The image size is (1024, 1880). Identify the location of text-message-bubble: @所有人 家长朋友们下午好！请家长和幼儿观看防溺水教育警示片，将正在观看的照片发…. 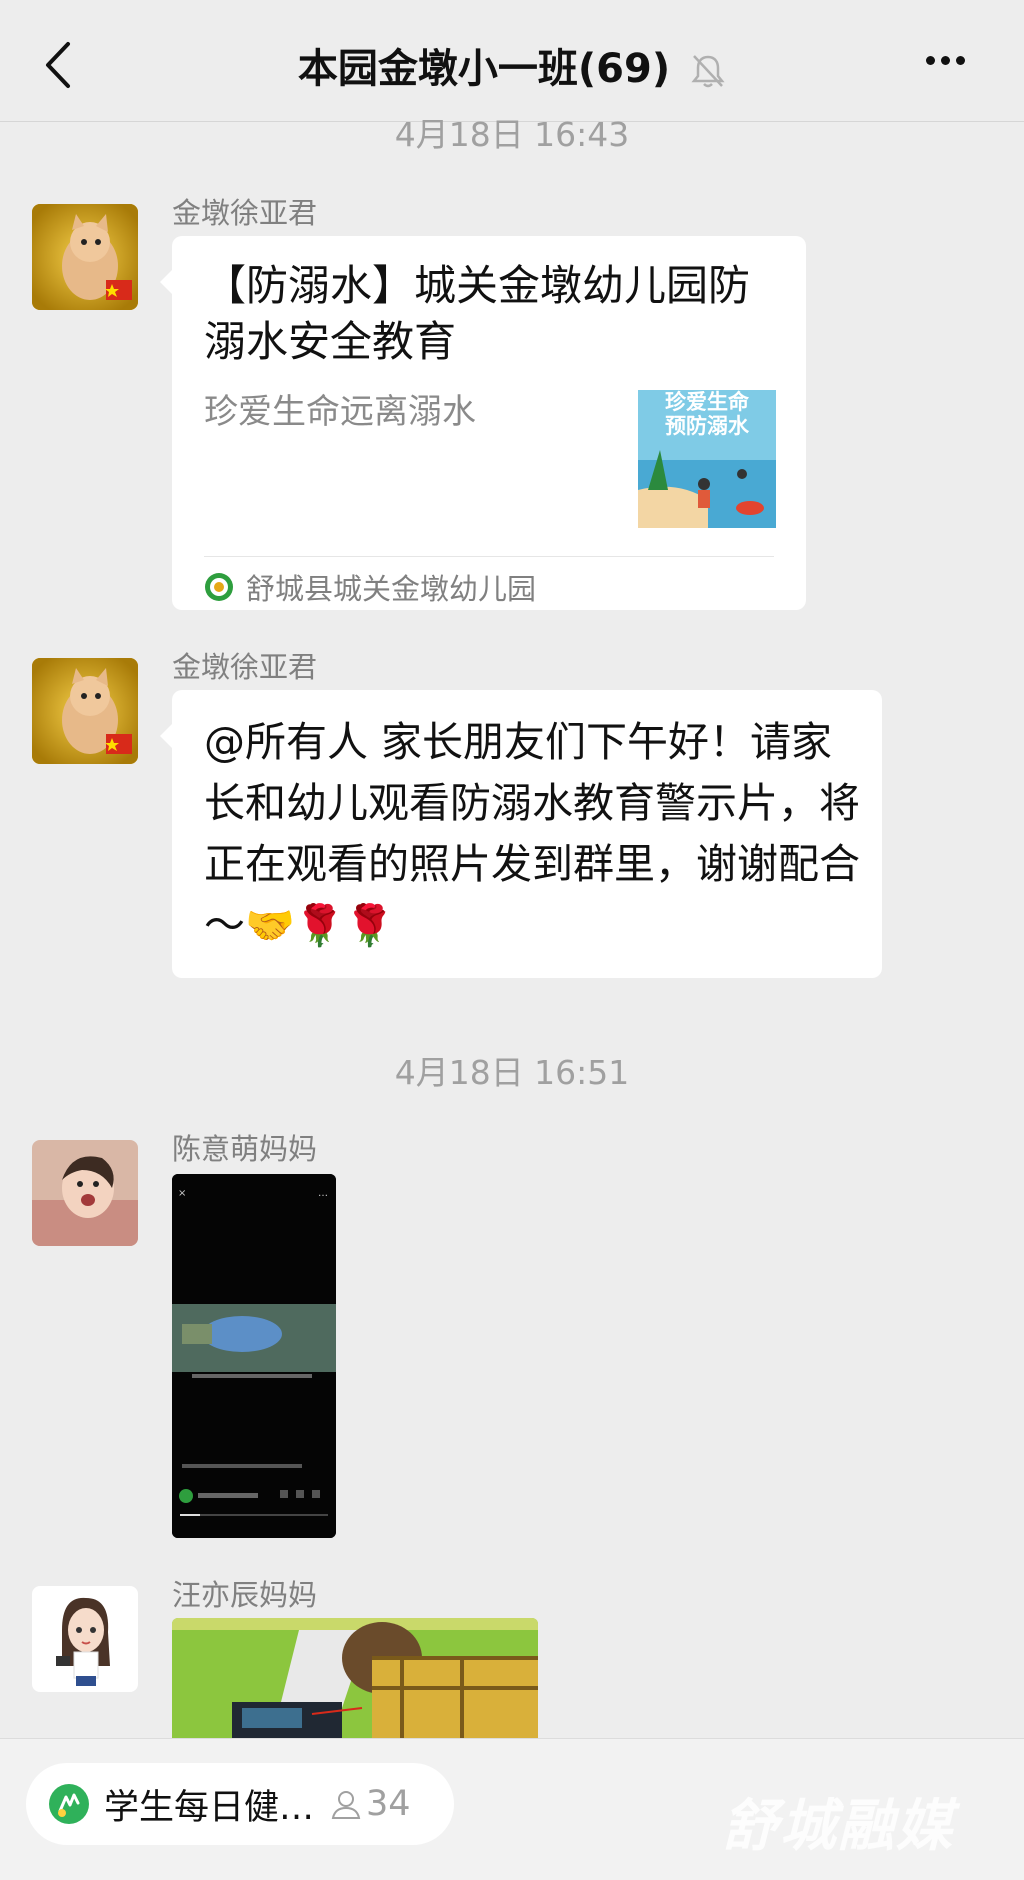
(521, 834).